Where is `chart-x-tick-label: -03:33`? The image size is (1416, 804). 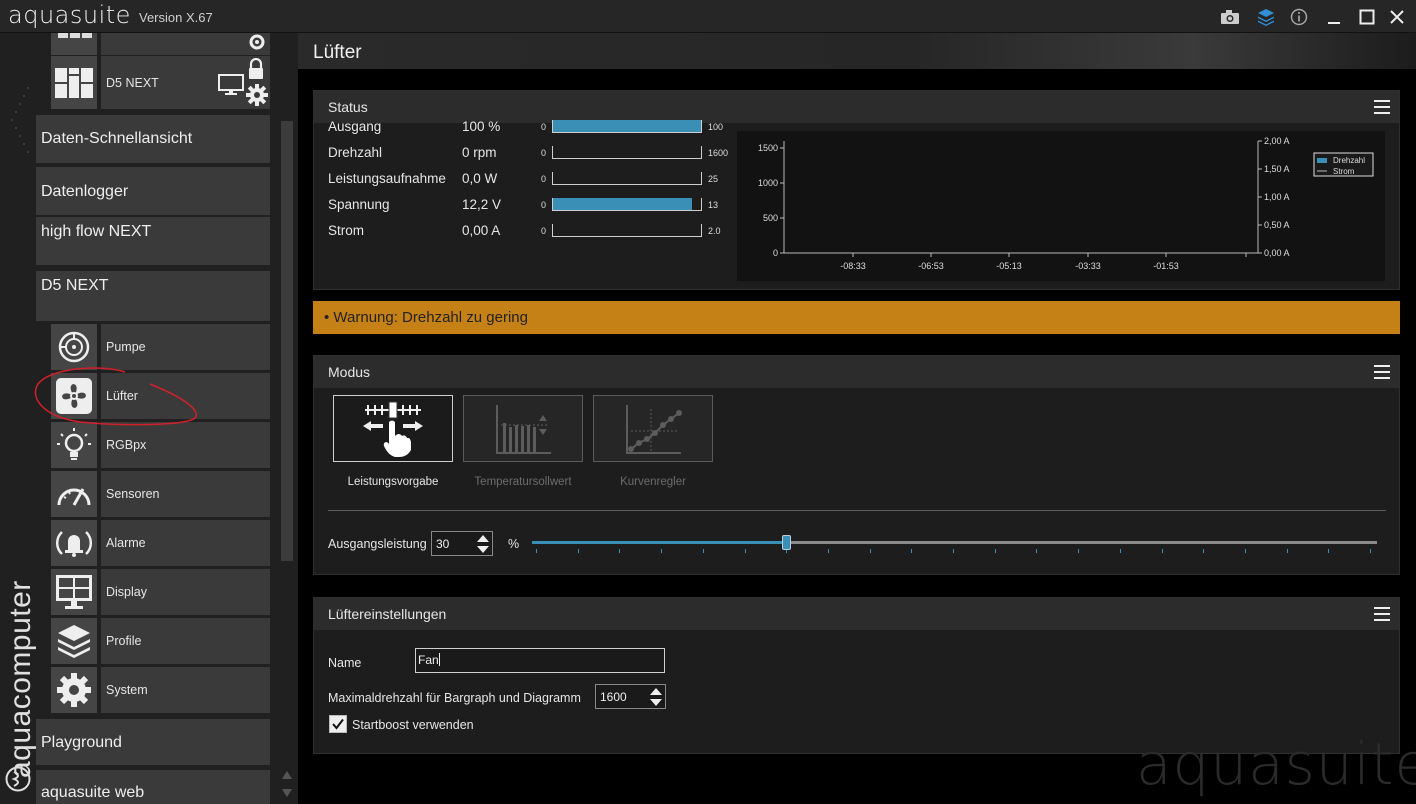 chart-x-tick-label: -03:33 is located at coordinates (1088, 266).